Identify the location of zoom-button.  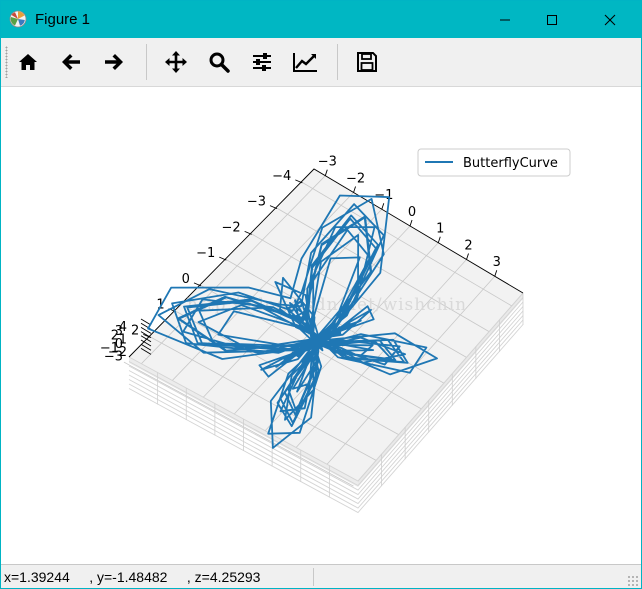
(219, 62).